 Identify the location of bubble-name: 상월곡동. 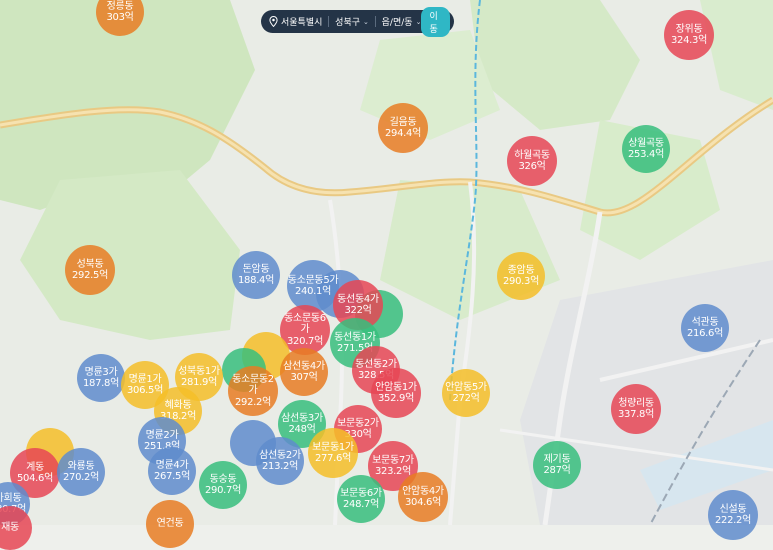
(646, 143).